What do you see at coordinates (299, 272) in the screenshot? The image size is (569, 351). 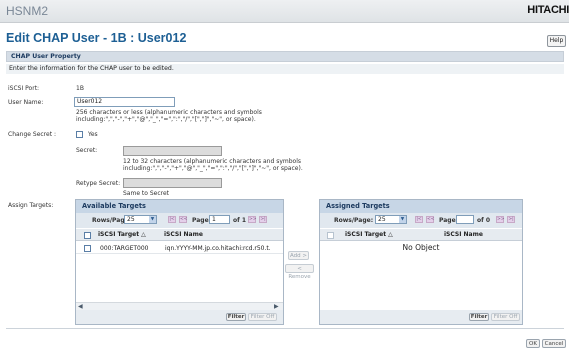 I see `remove-button: < Remove` at bounding box center [299, 272].